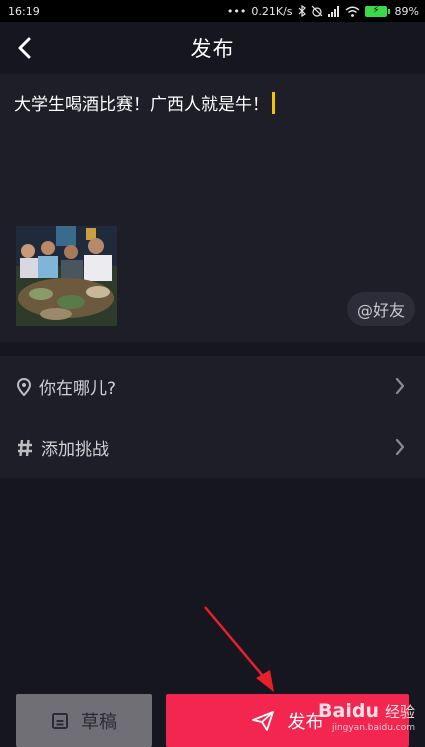 This screenshot has height=747, width=425. I want to click on watermark-url: jingyan.baidu.com, so click(373, 728).